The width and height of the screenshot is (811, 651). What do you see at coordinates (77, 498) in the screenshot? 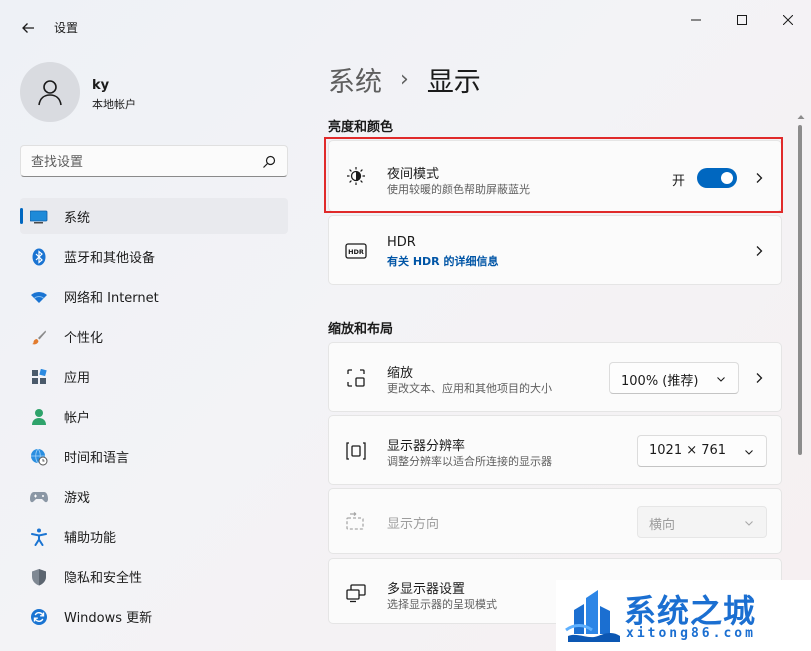
I see `sidebar-item-label: 游戏` at bounding box center [77, 498].